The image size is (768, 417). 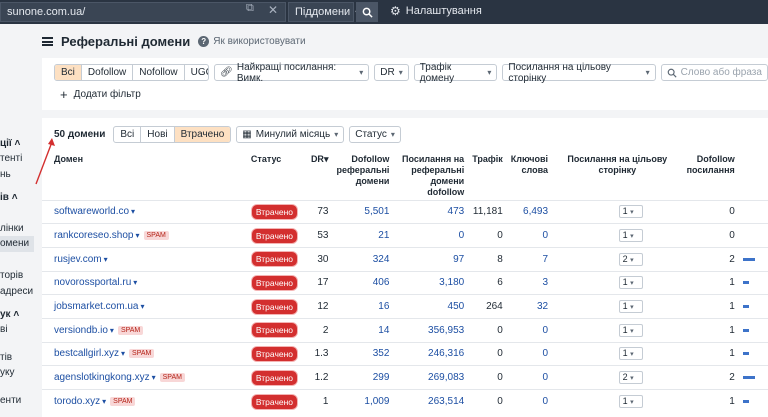 What do you see at coordinates (47, 41) in the screenshot?
I see `menu-icon` at bounding box center [47, 41].